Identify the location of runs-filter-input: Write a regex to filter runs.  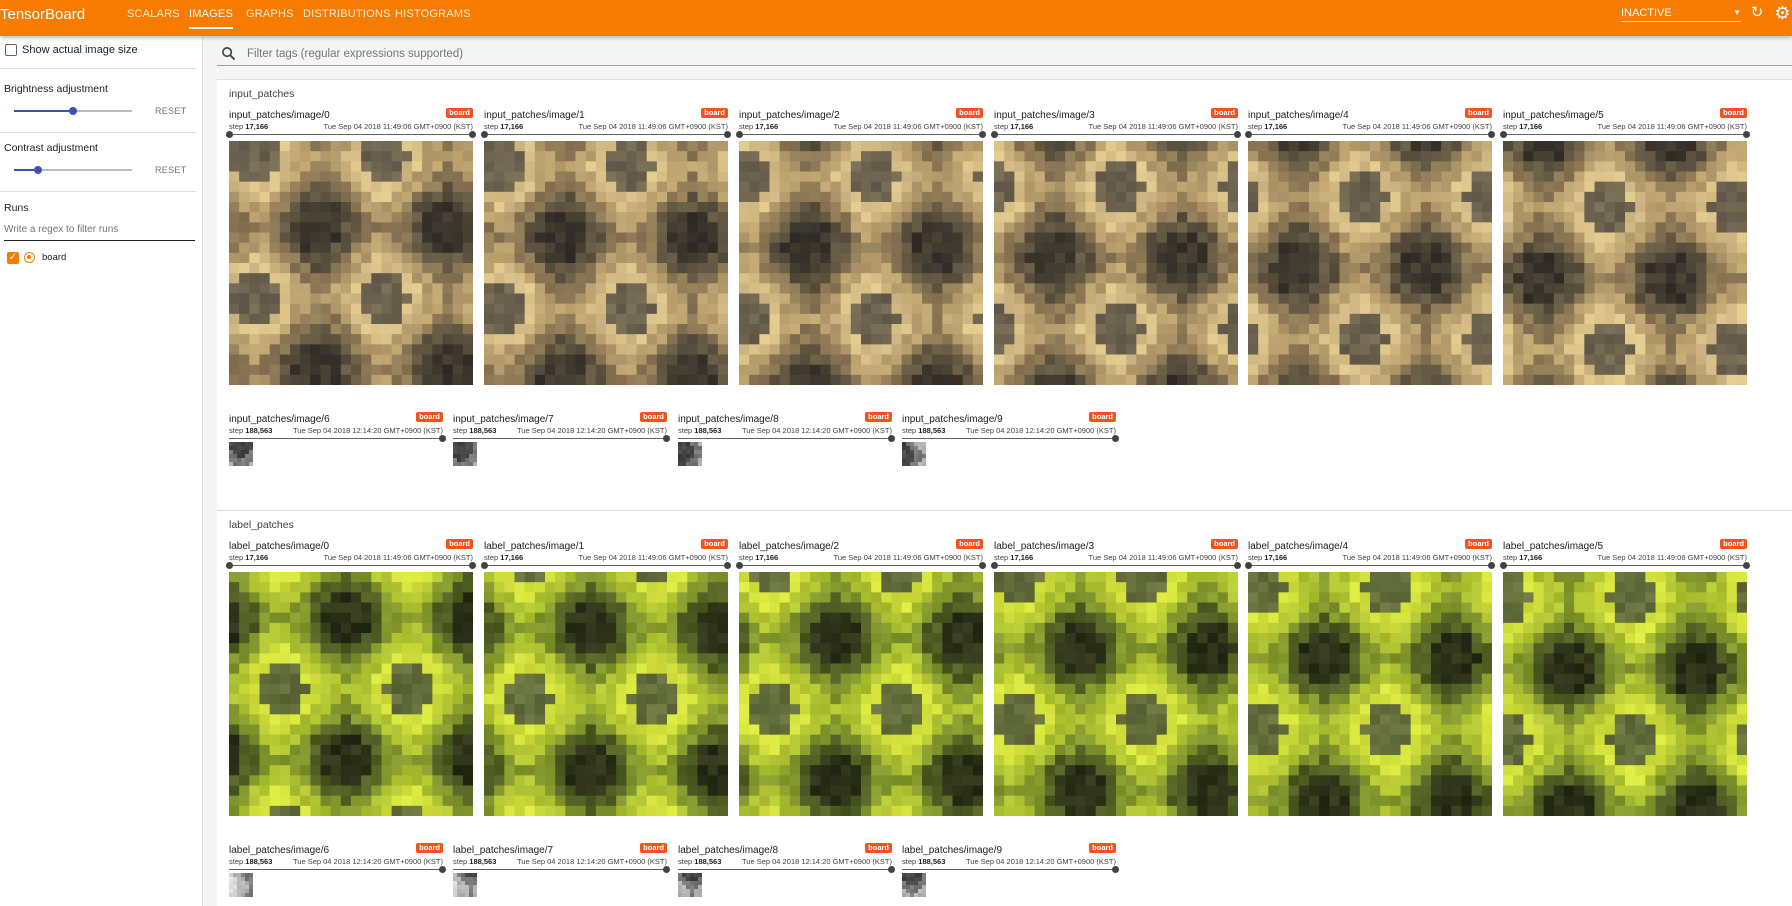
(99, 231).